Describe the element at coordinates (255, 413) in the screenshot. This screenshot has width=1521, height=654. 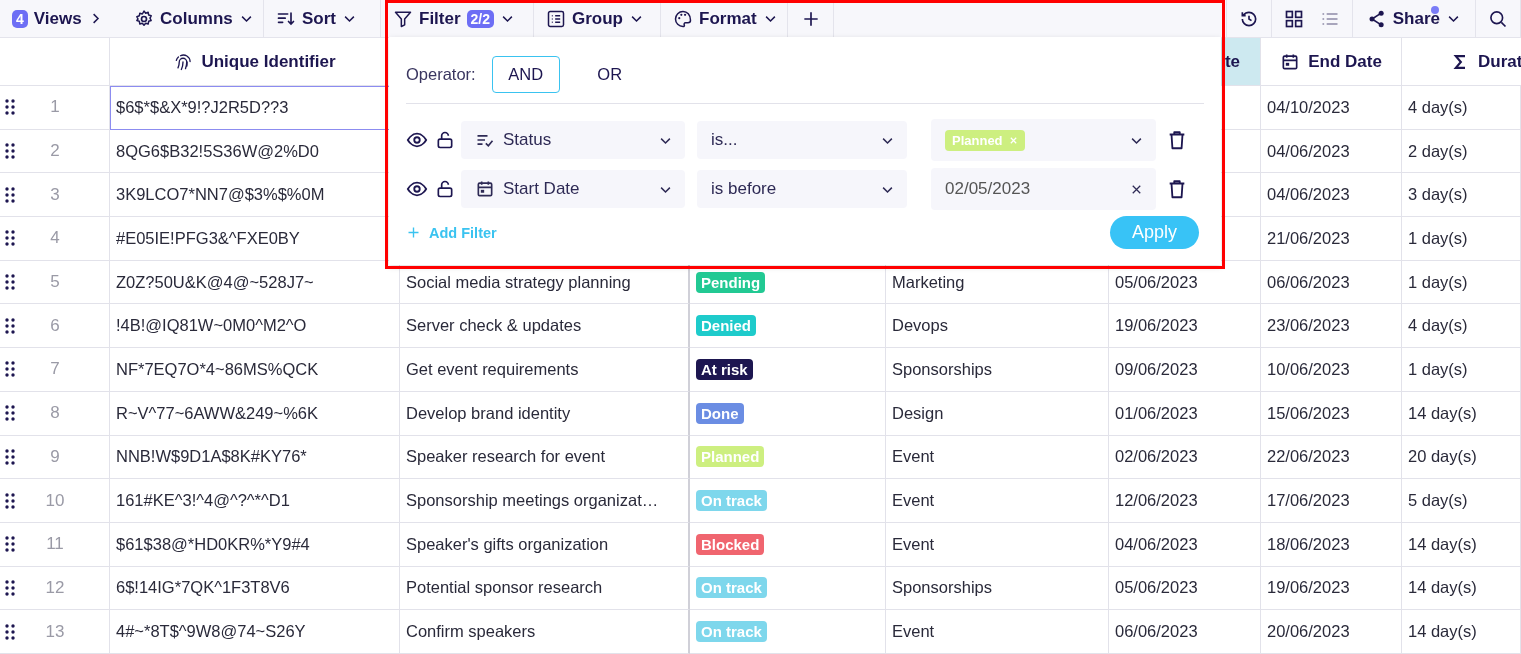
I see `table-cell: R~V^77~6AWW&249~%6K` at that location.